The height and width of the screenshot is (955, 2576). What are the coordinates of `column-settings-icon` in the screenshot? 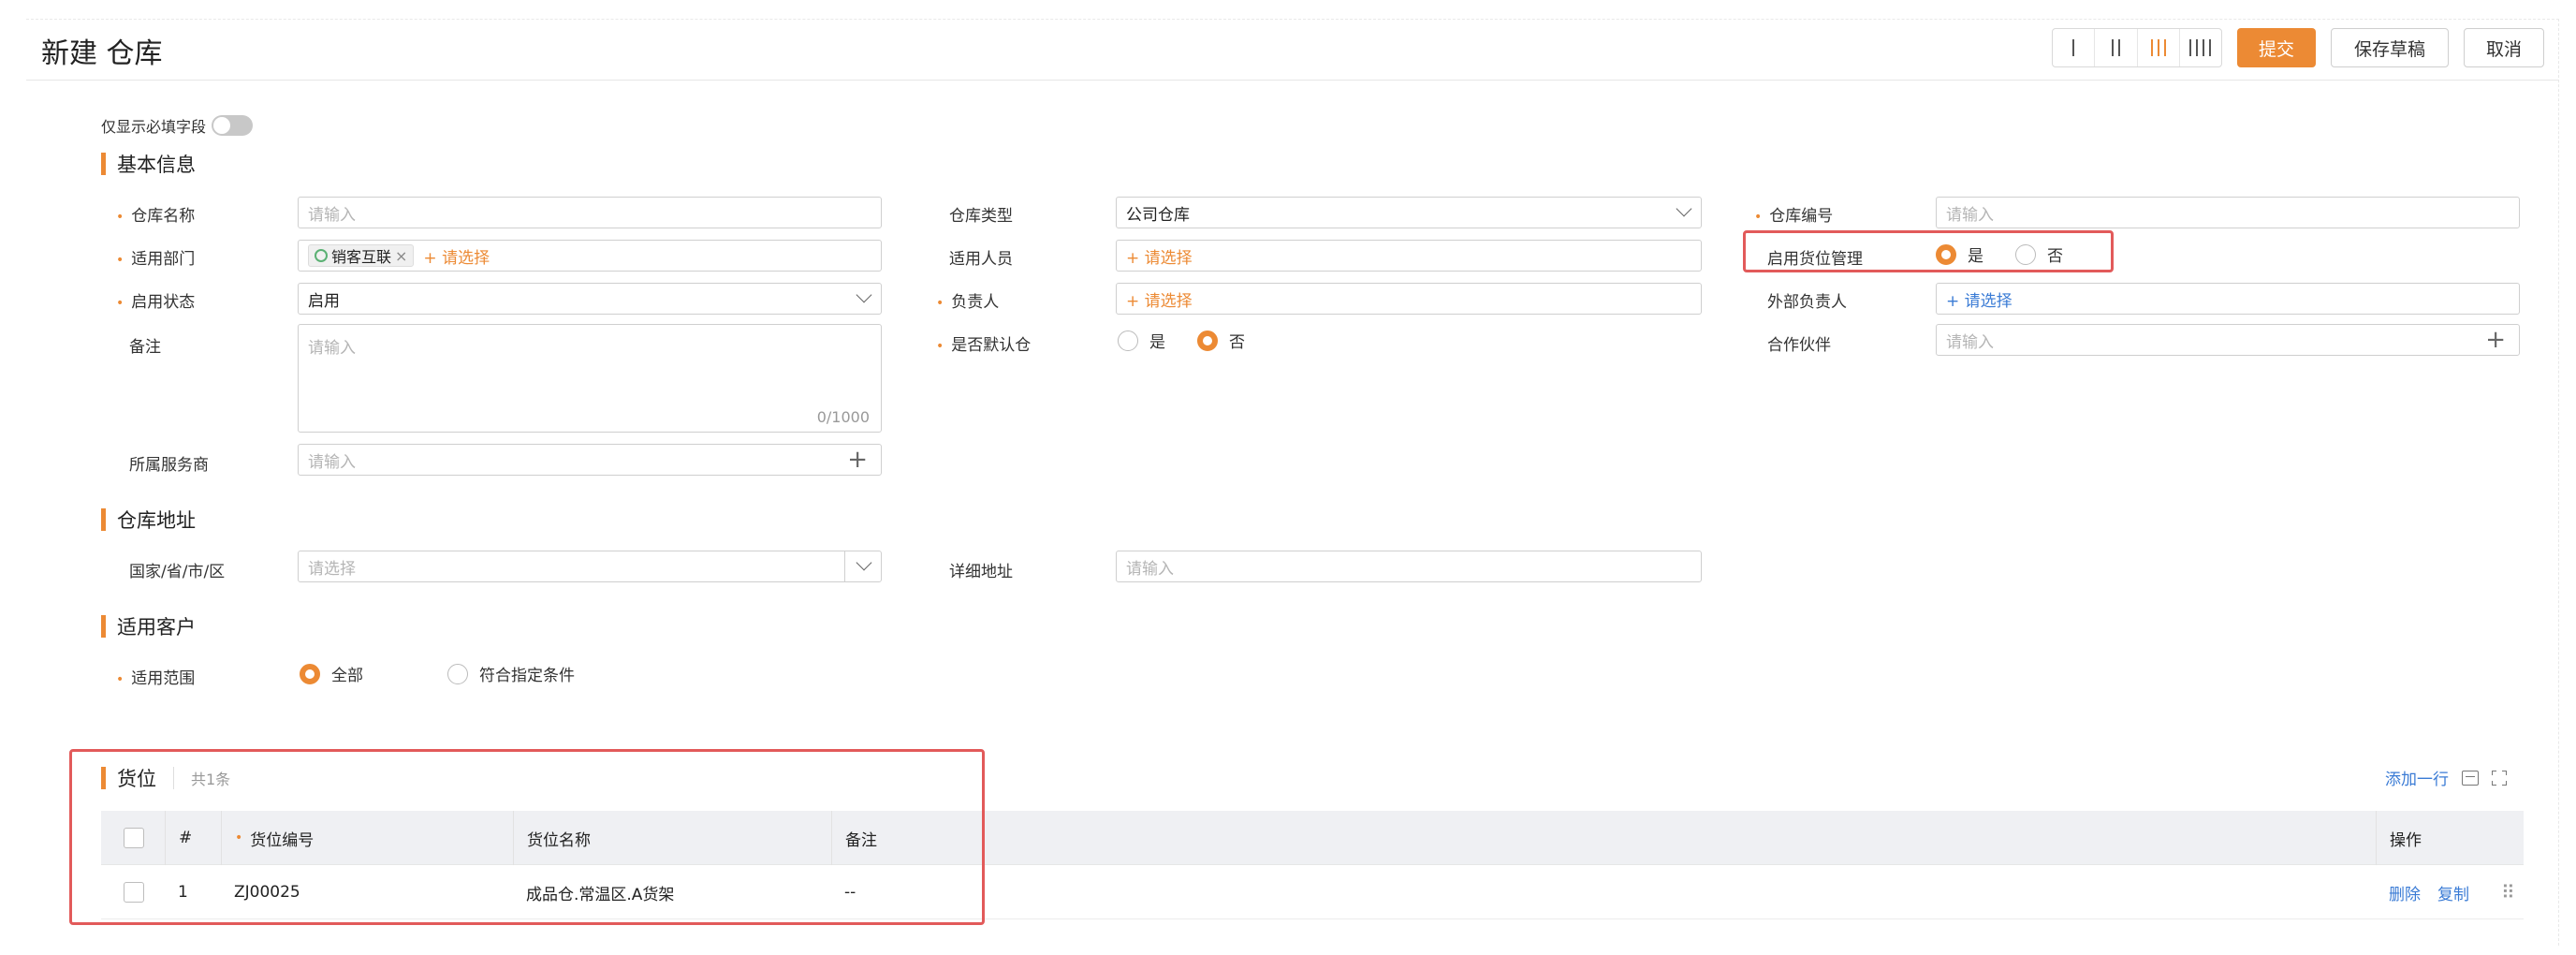 It's located at (2470, 778).